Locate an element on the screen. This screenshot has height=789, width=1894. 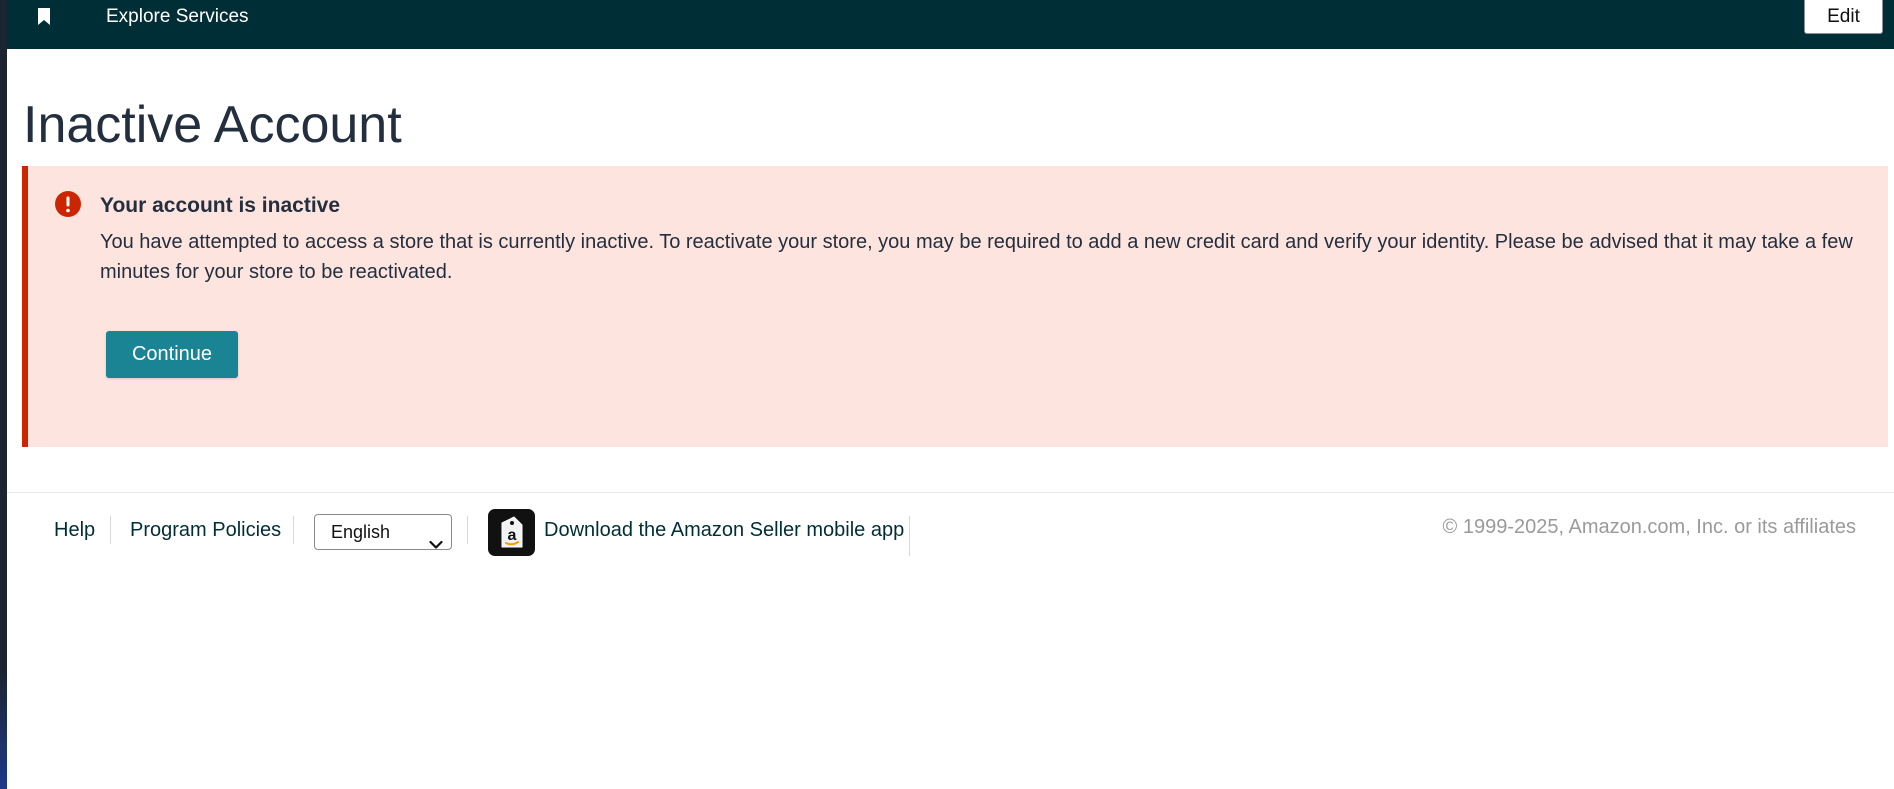
nav-explore-services: Explore Services is located at coordinates (177, 17).